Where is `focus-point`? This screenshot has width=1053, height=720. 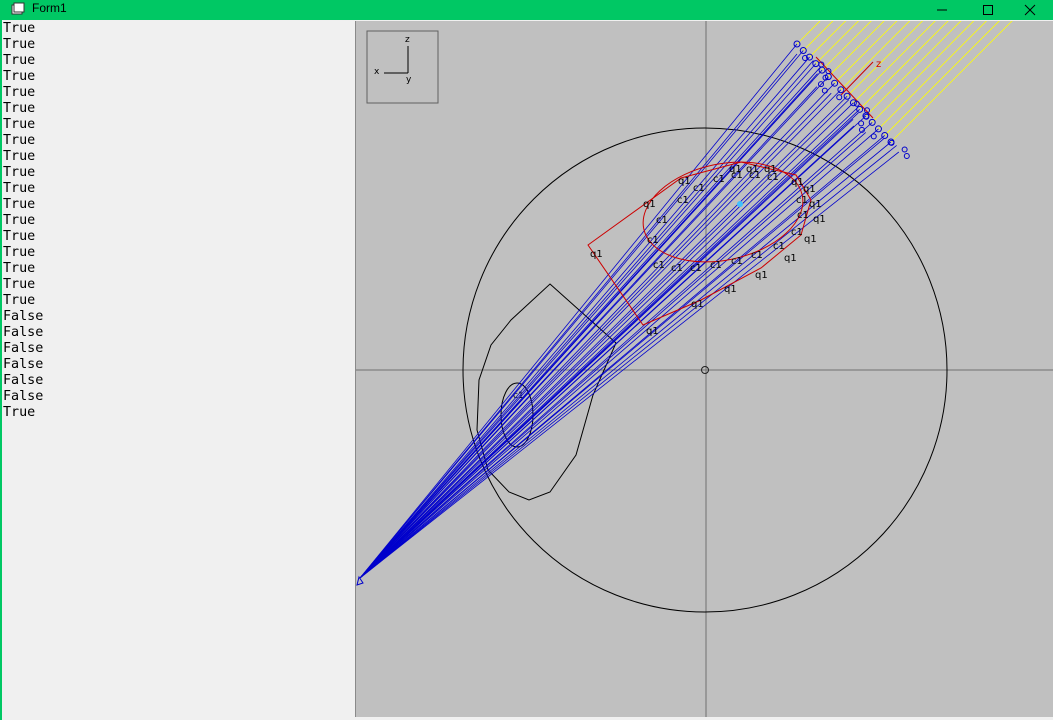
focus-point is located at coordinates (740, 204).